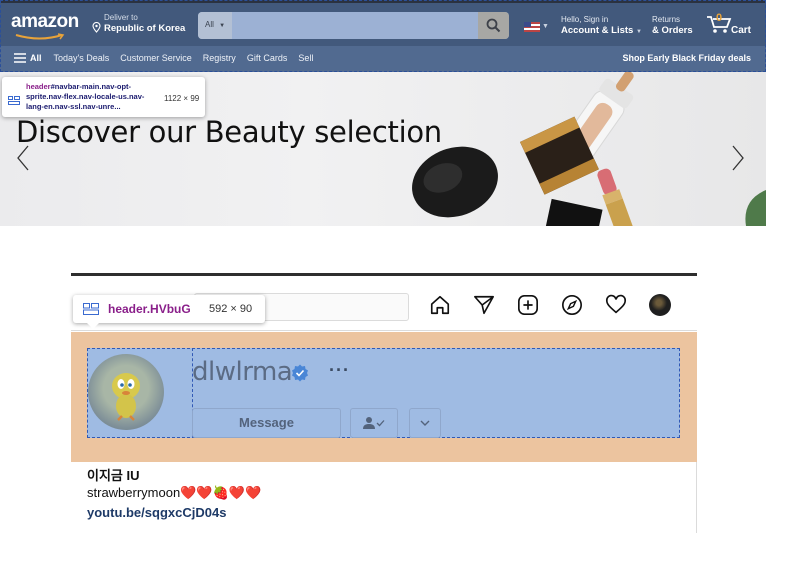 The height and width of the screenshot is (567, 805). I want to click on profile-username: dlwlrma, so click(242, 372).